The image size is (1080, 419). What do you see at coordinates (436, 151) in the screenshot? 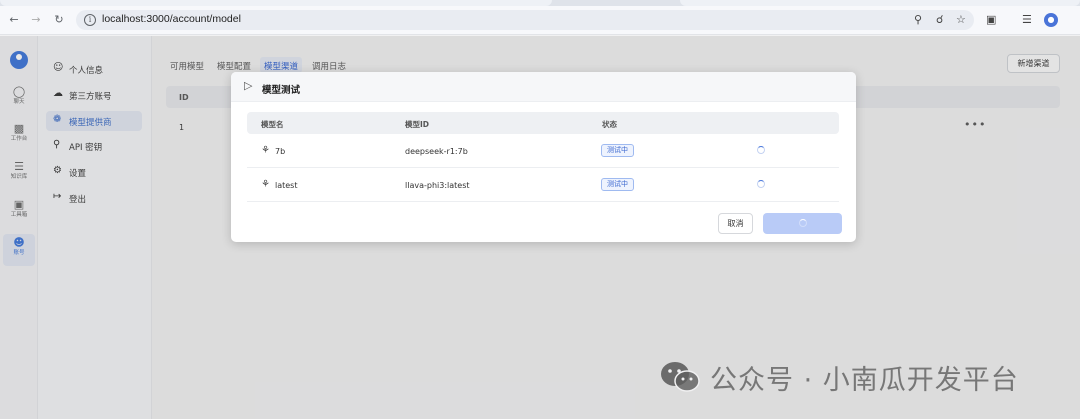
I see `model-id: deepseek-r1:7b` at bounding box center [436, 151].